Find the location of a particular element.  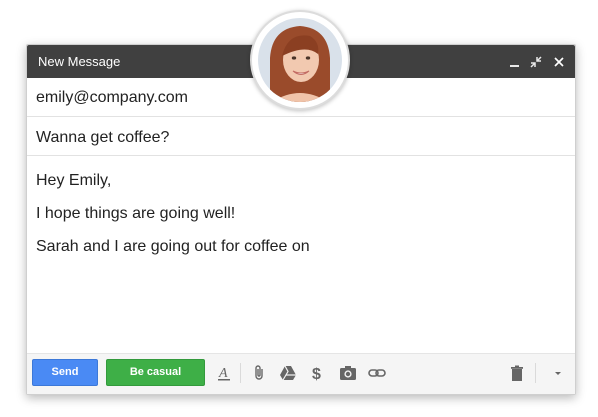

attach-icon is located at coordinates (260, 373).